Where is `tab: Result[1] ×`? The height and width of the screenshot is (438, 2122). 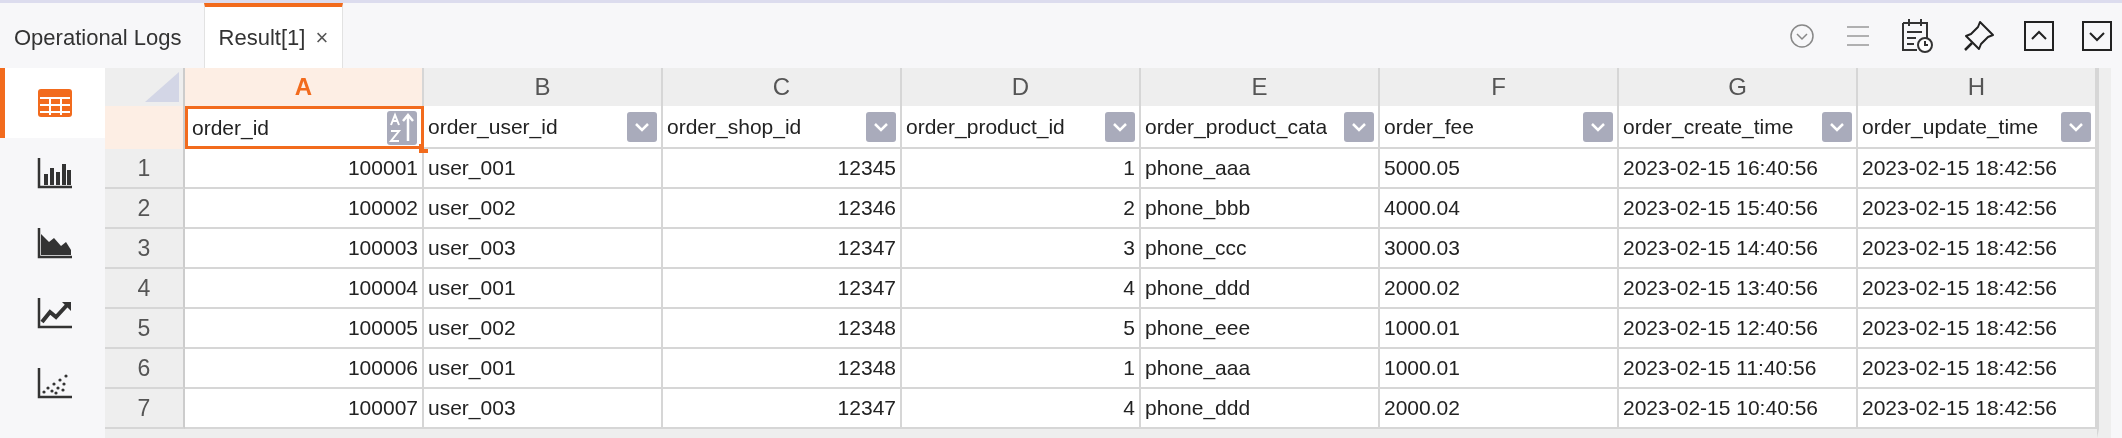 tab: Result[1] × is located at coordinates (273, 35).